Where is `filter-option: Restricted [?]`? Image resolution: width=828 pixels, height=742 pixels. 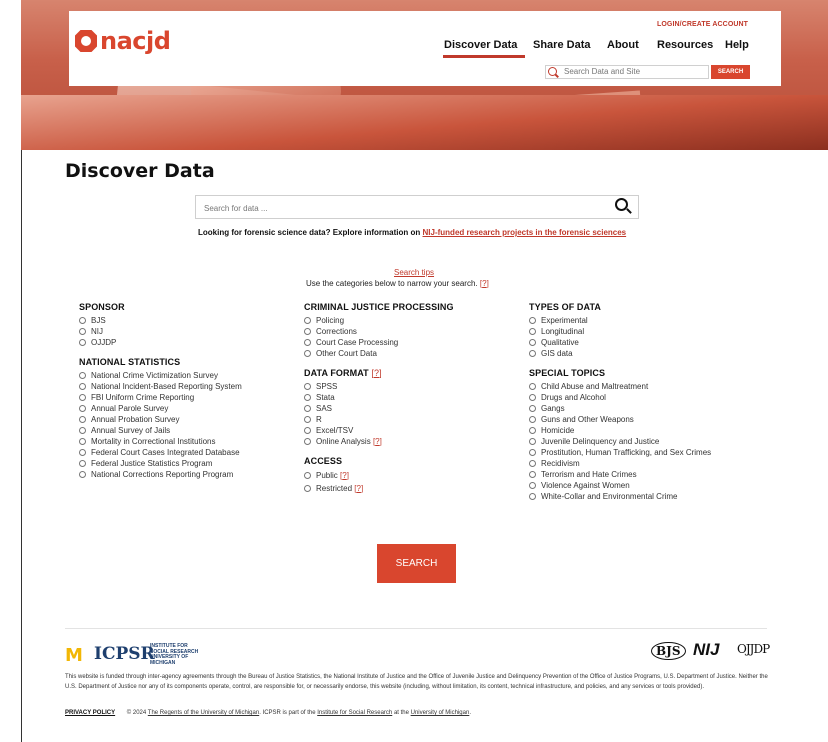 filter-option: Restricted [?] is located at coordinates (379, 488).